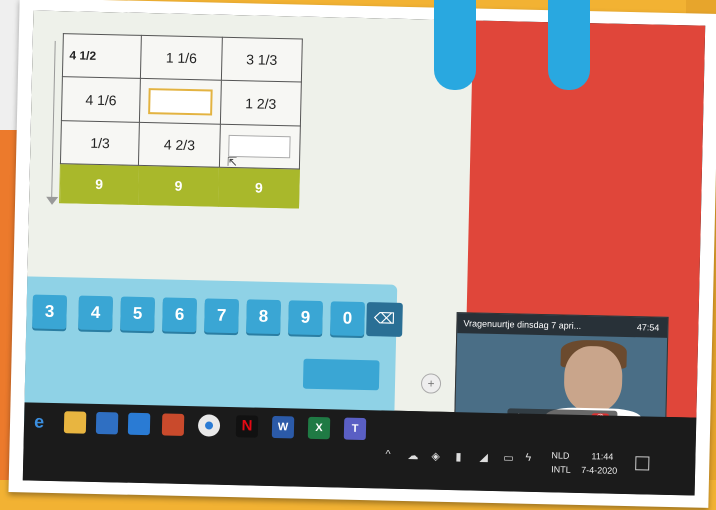 The width and height of the screenshot is (716, 510). I want to click on headphone-right-icon, so click(569, 45).